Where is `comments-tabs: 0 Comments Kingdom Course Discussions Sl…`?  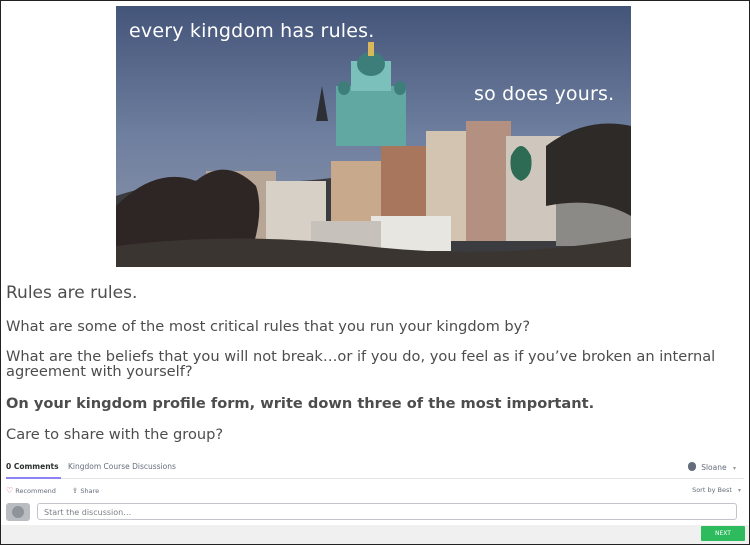 comments-tabs: 0 Comments Kingdom Course Discussions Sl… is located at coordinates (375, 467).